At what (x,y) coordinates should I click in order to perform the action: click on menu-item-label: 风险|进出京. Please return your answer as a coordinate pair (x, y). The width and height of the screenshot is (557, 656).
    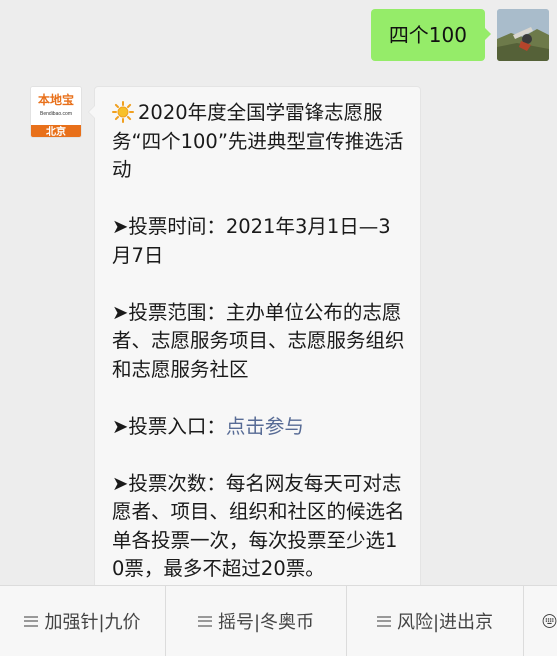
    Looking at the image, I should click on (445, 622).